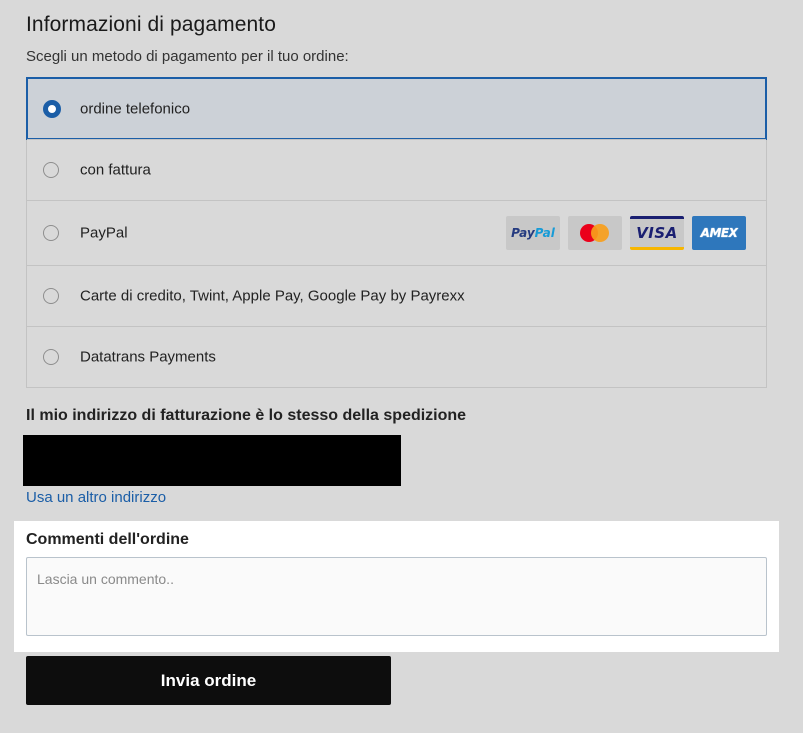  I want to click on paypal-logo: PayPal, so click(533, 233).